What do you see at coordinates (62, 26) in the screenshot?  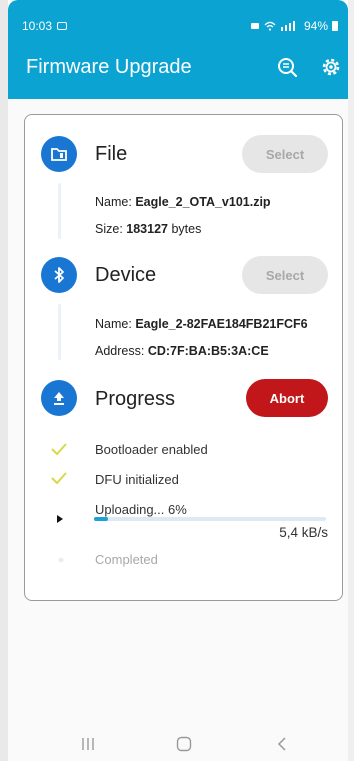 I see `notification-icon` at bounding box center [62, 26].